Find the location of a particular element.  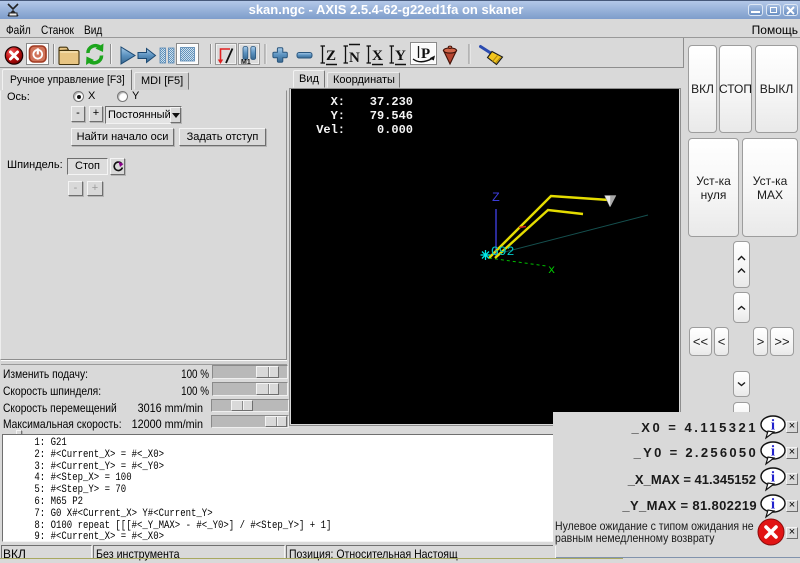

svg-text: Y: is located at coordinates (338, 116).